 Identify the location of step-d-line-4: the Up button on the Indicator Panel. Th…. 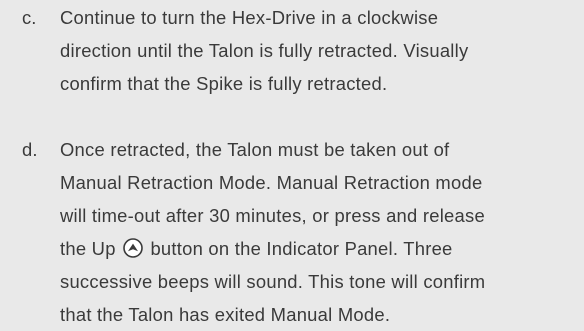
(320, 248).